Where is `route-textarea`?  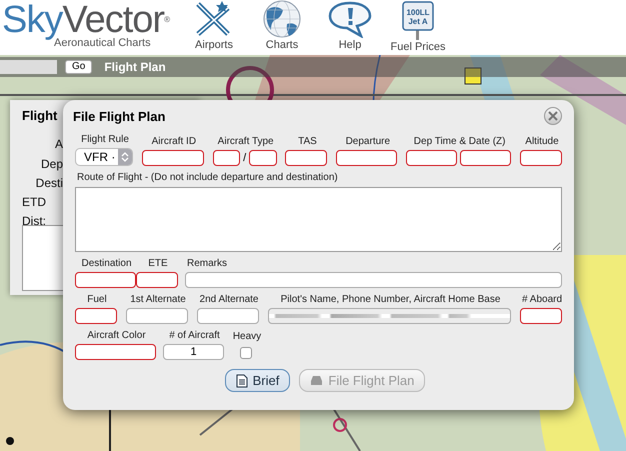
route-textarea is located at coordinates (318, 219).